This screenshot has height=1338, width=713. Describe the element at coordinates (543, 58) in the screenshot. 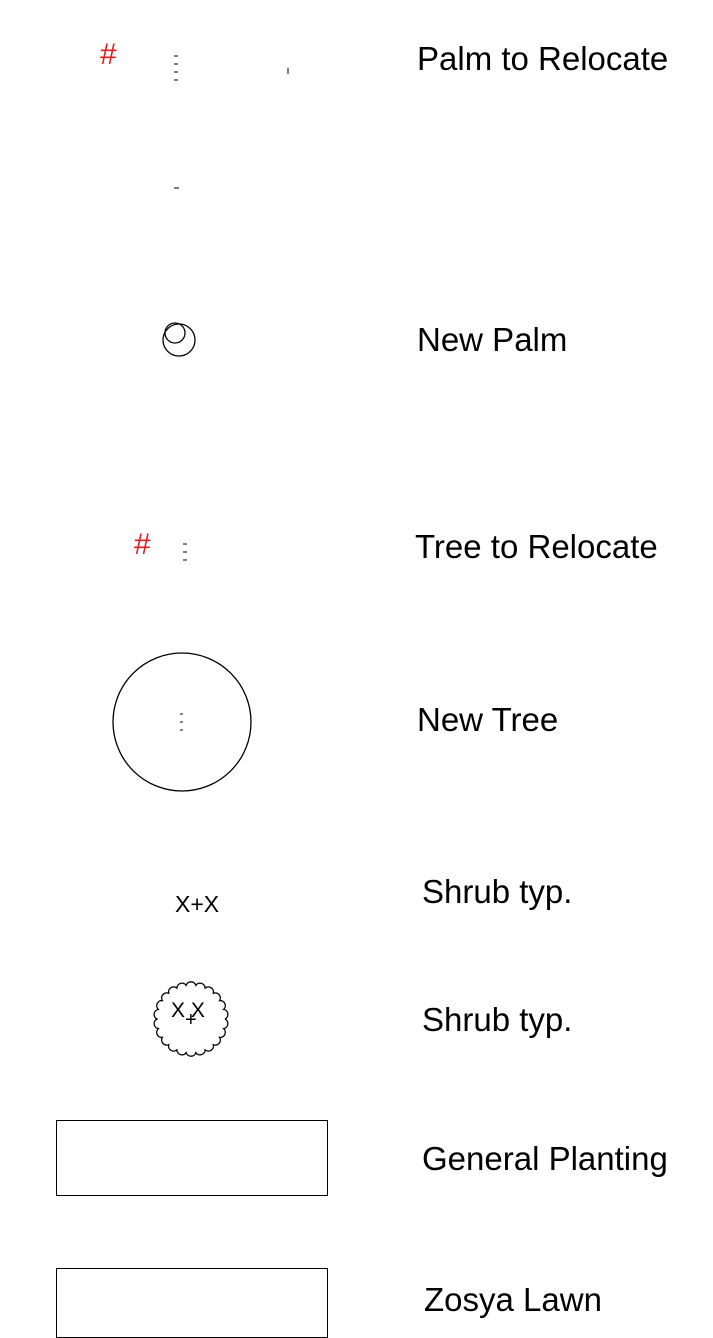

I see `legend-label: Palm to Relocate` at that location.